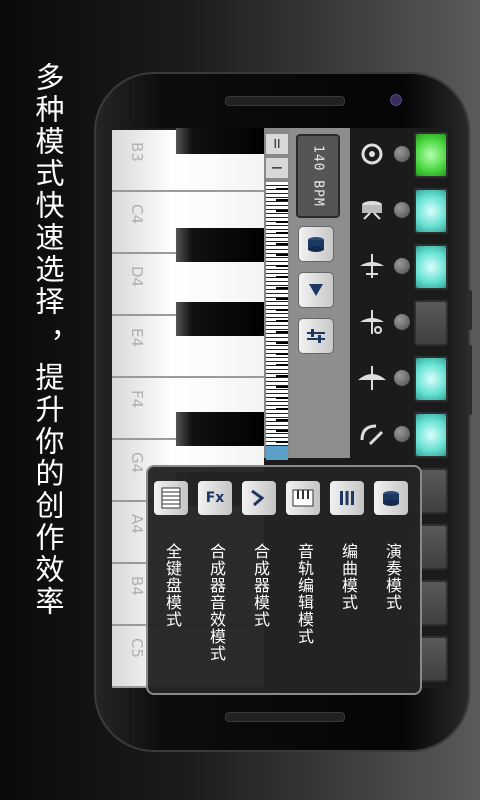 The image size is (480, 800). What do you see at coordinates (303, 498) in the screenshot?
I see `track-keyboard-icon` at bounding box center [303, 498].